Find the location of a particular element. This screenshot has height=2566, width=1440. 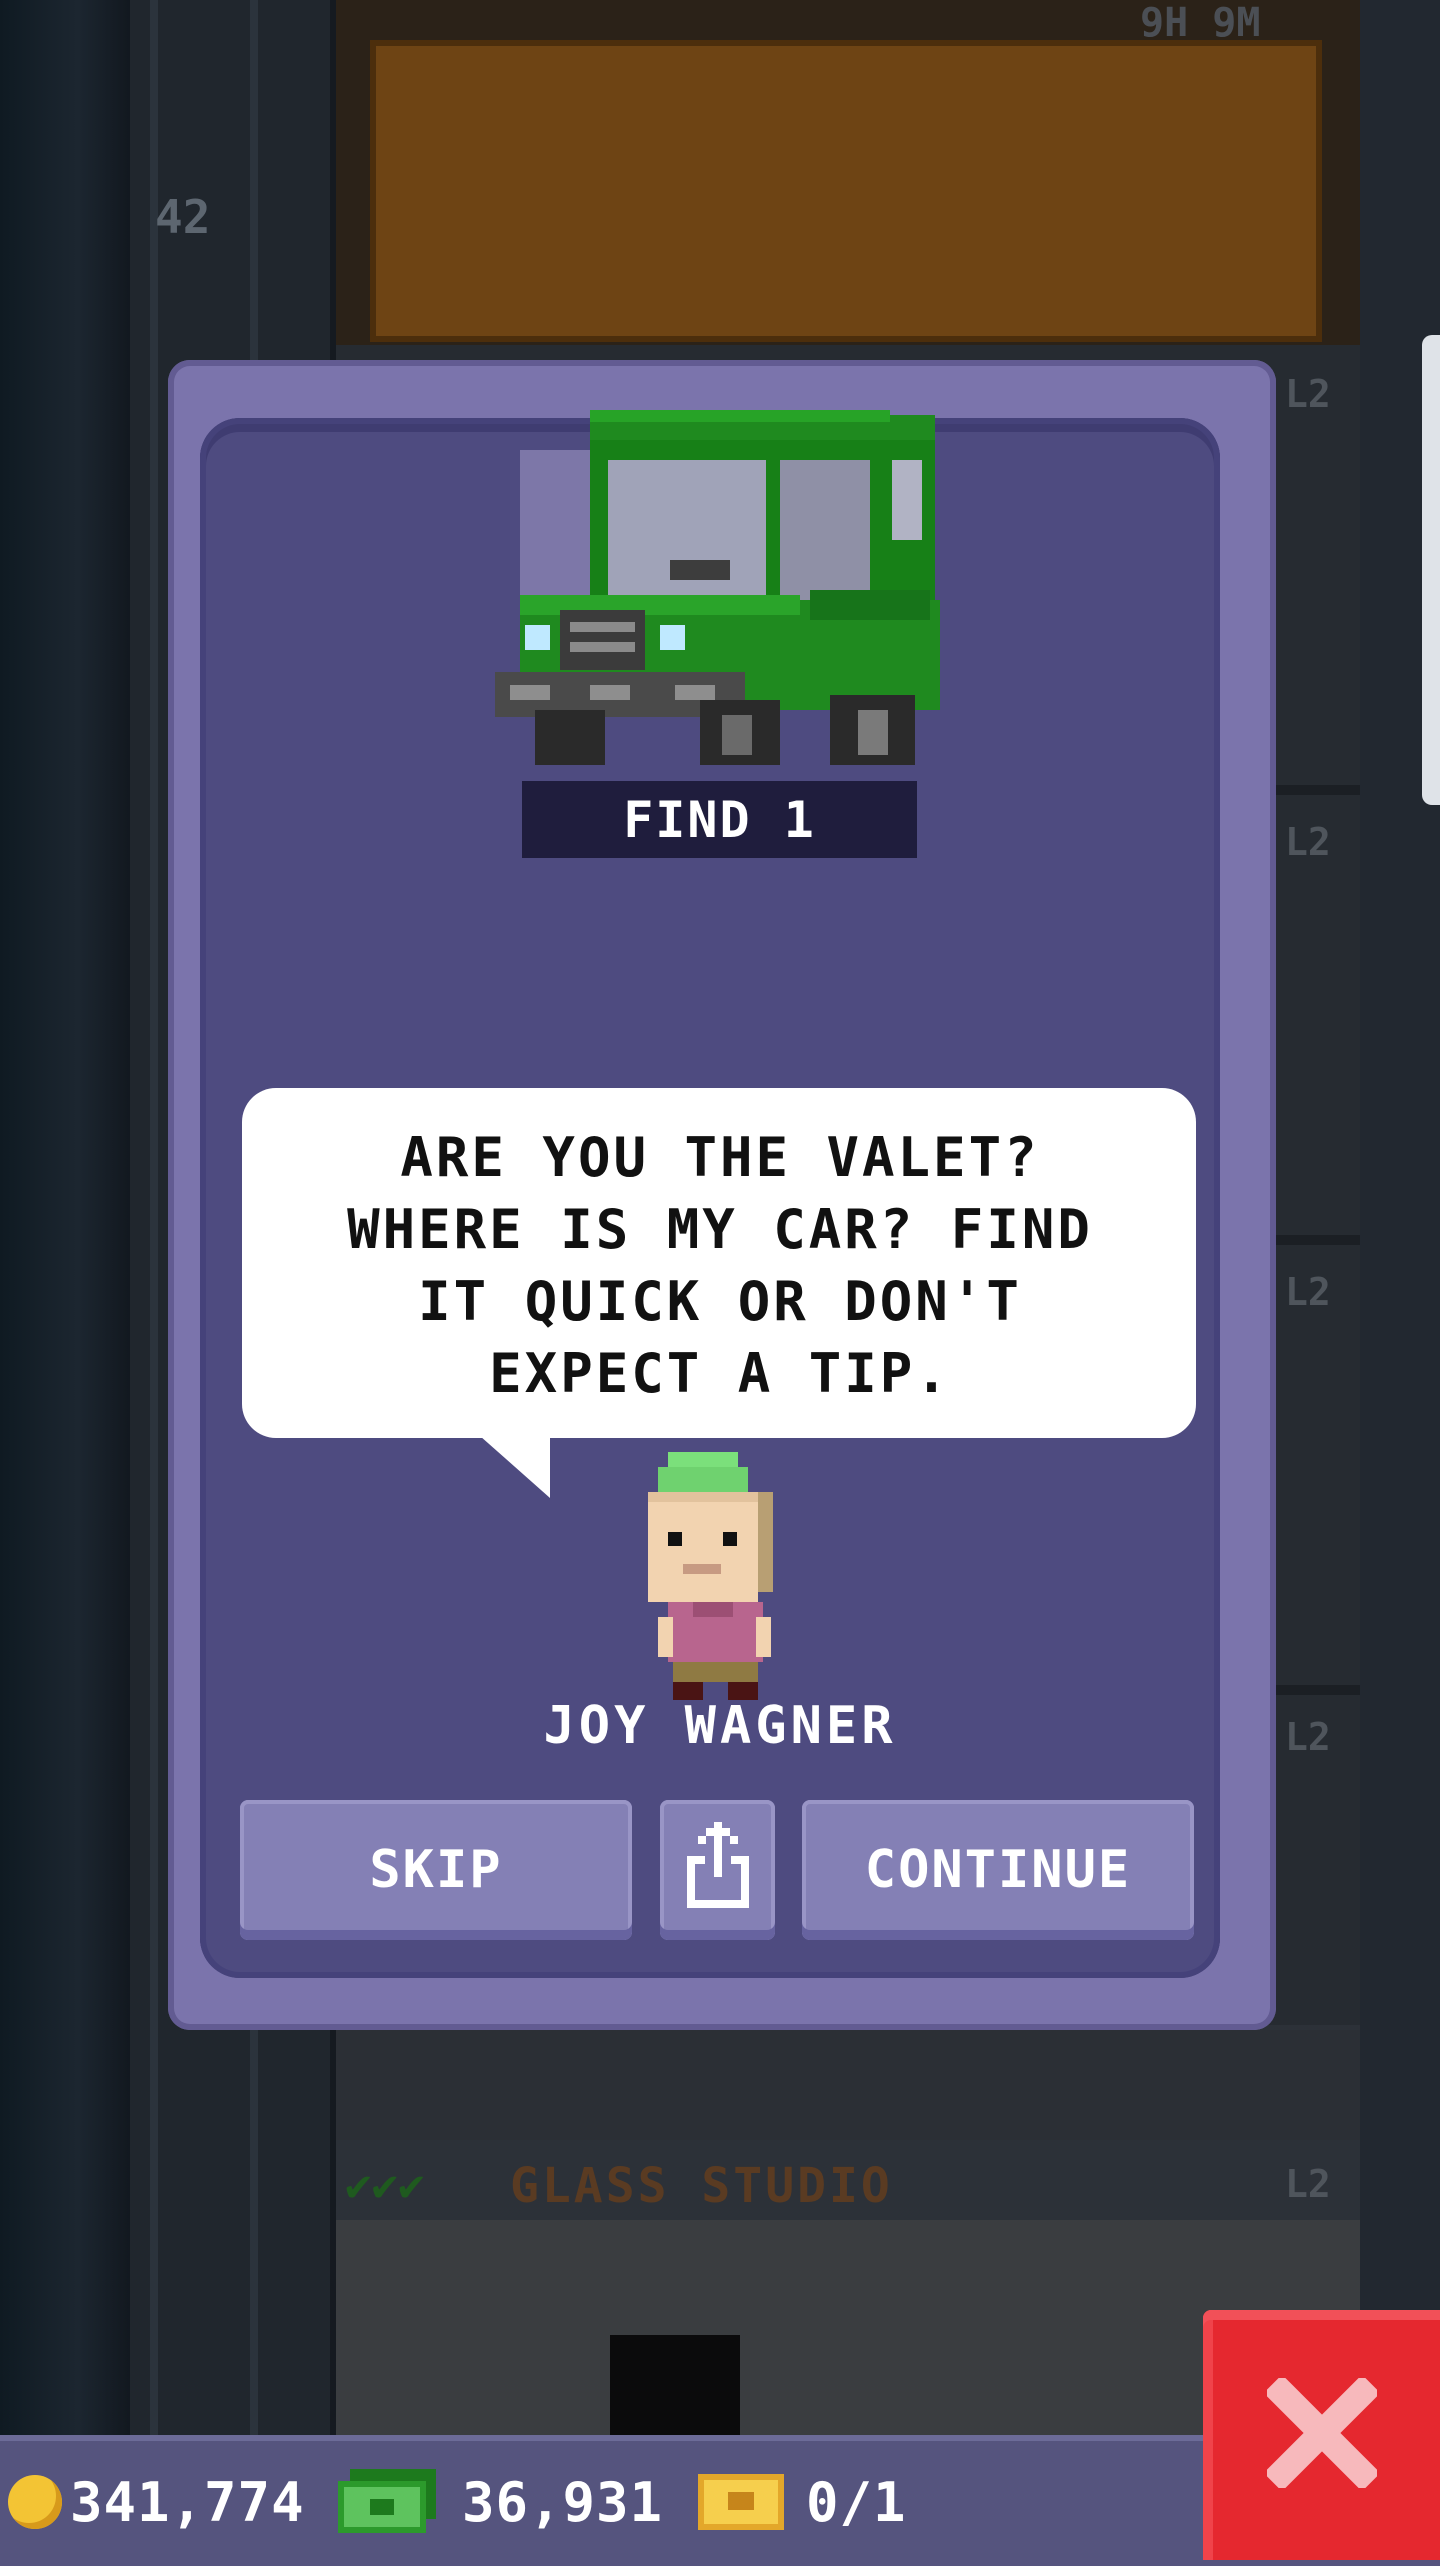

elevator-shaft is located at coordinates (65, 1280).